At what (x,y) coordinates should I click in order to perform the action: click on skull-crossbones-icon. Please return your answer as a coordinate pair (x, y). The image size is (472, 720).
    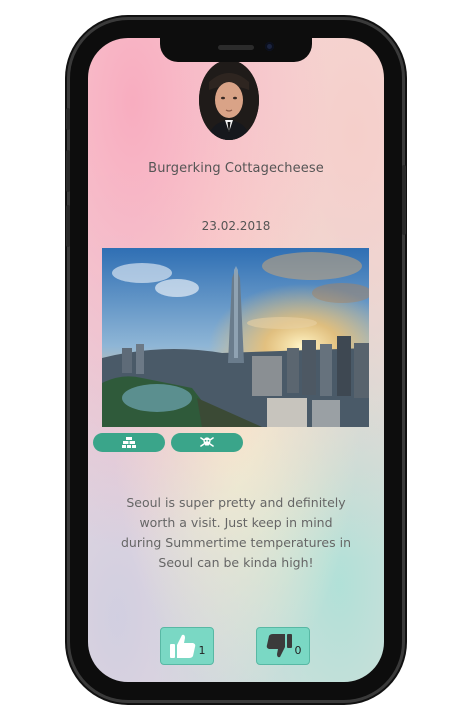
    Looking at the image, I should click on (207, 442).